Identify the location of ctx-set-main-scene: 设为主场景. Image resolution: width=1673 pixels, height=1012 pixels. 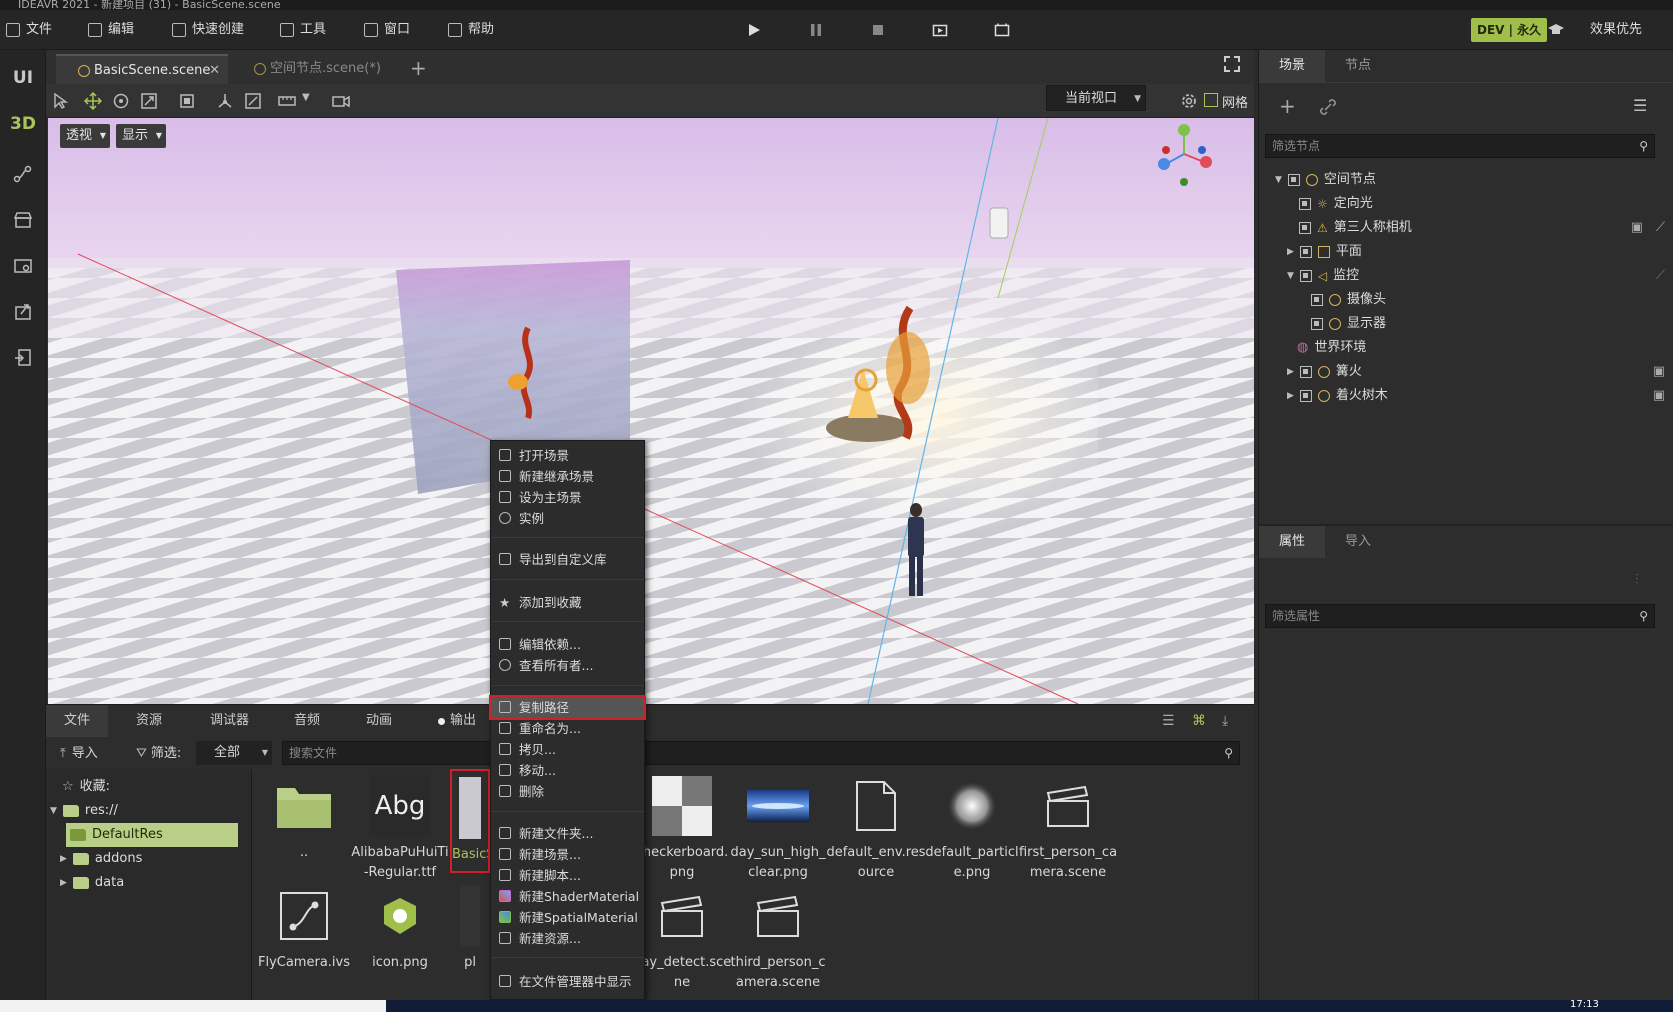
(567, 497).